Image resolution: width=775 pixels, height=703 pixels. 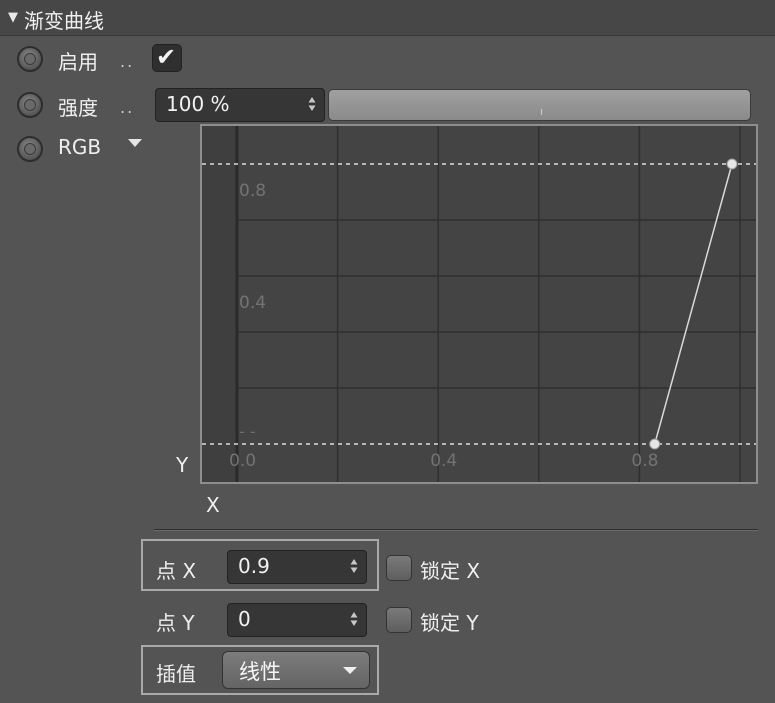 I want to click on separator, so click(x=456, y=530).